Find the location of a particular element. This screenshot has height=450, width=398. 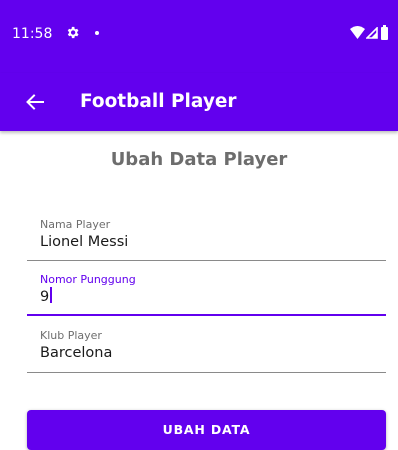

text-cursor is located at coordinates (51, 295).